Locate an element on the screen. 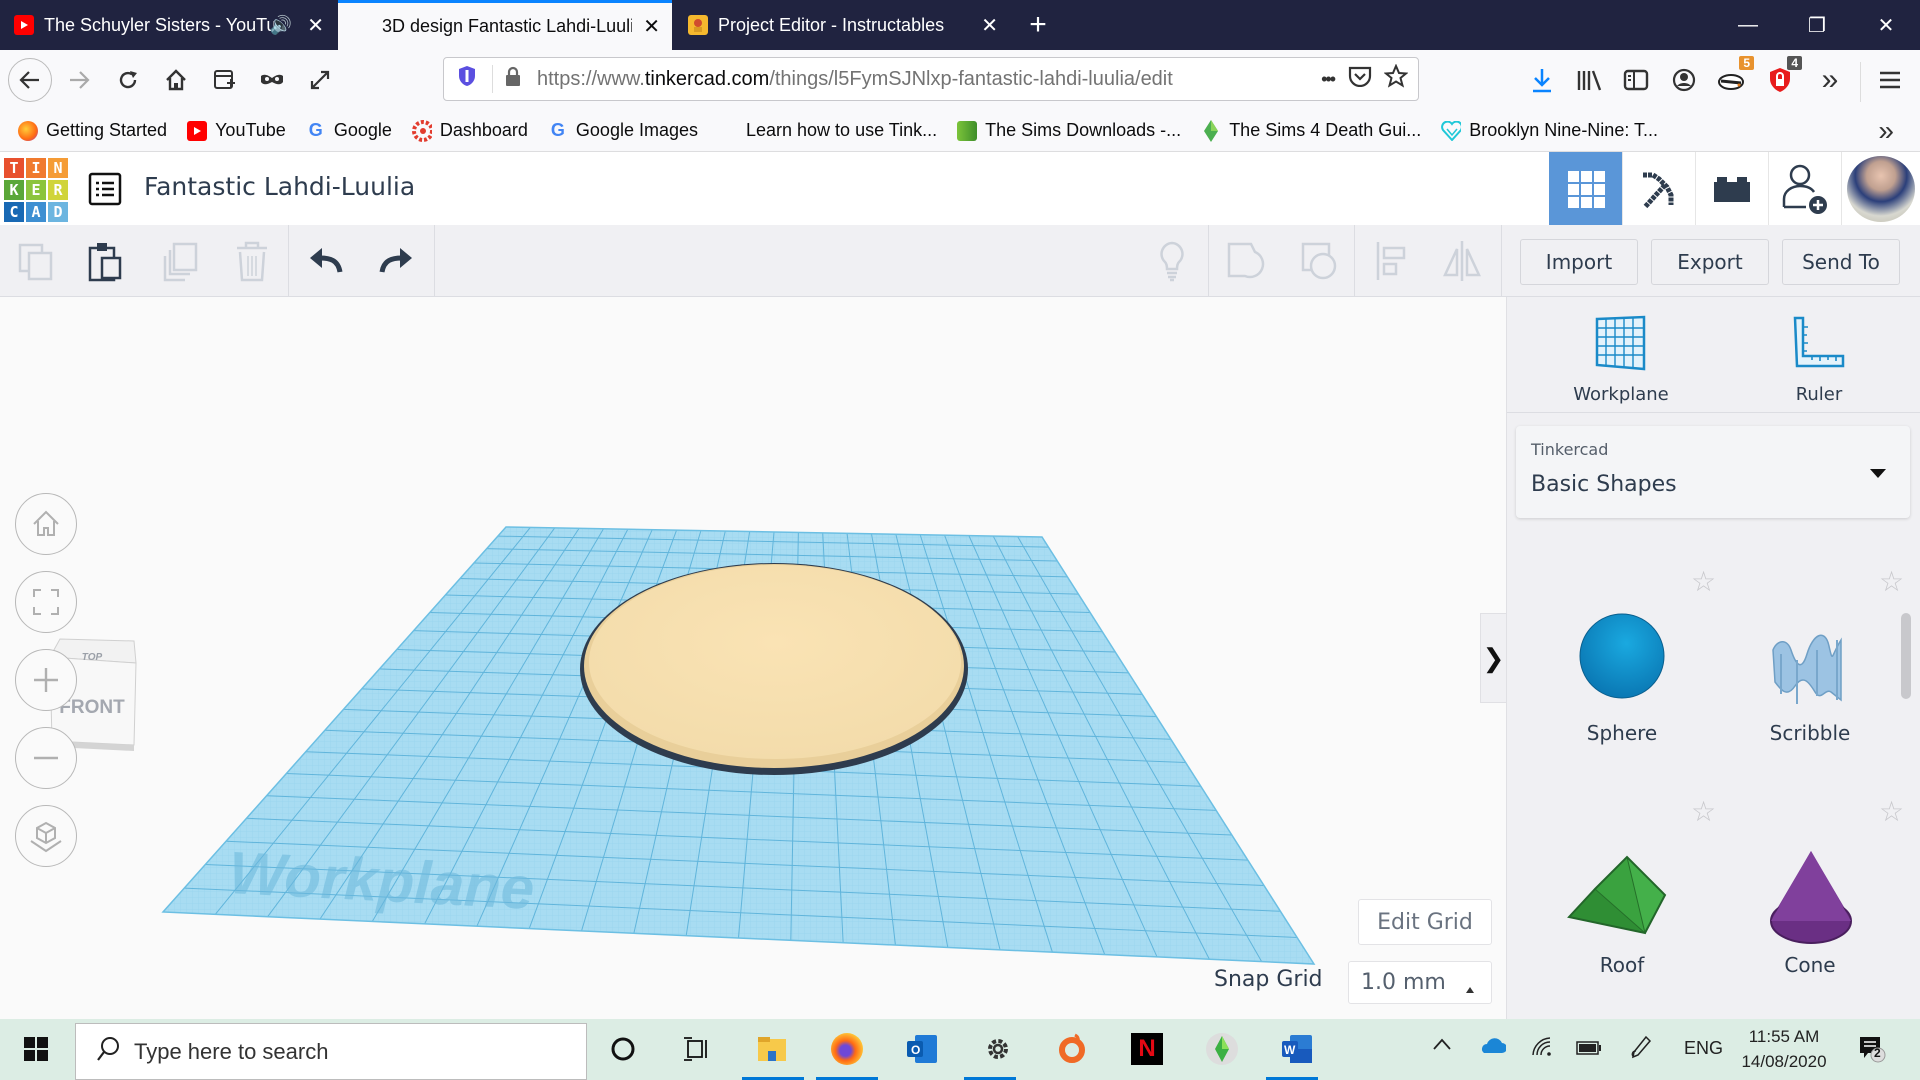  new-container-tab-button is located at coordinates (224, 80).